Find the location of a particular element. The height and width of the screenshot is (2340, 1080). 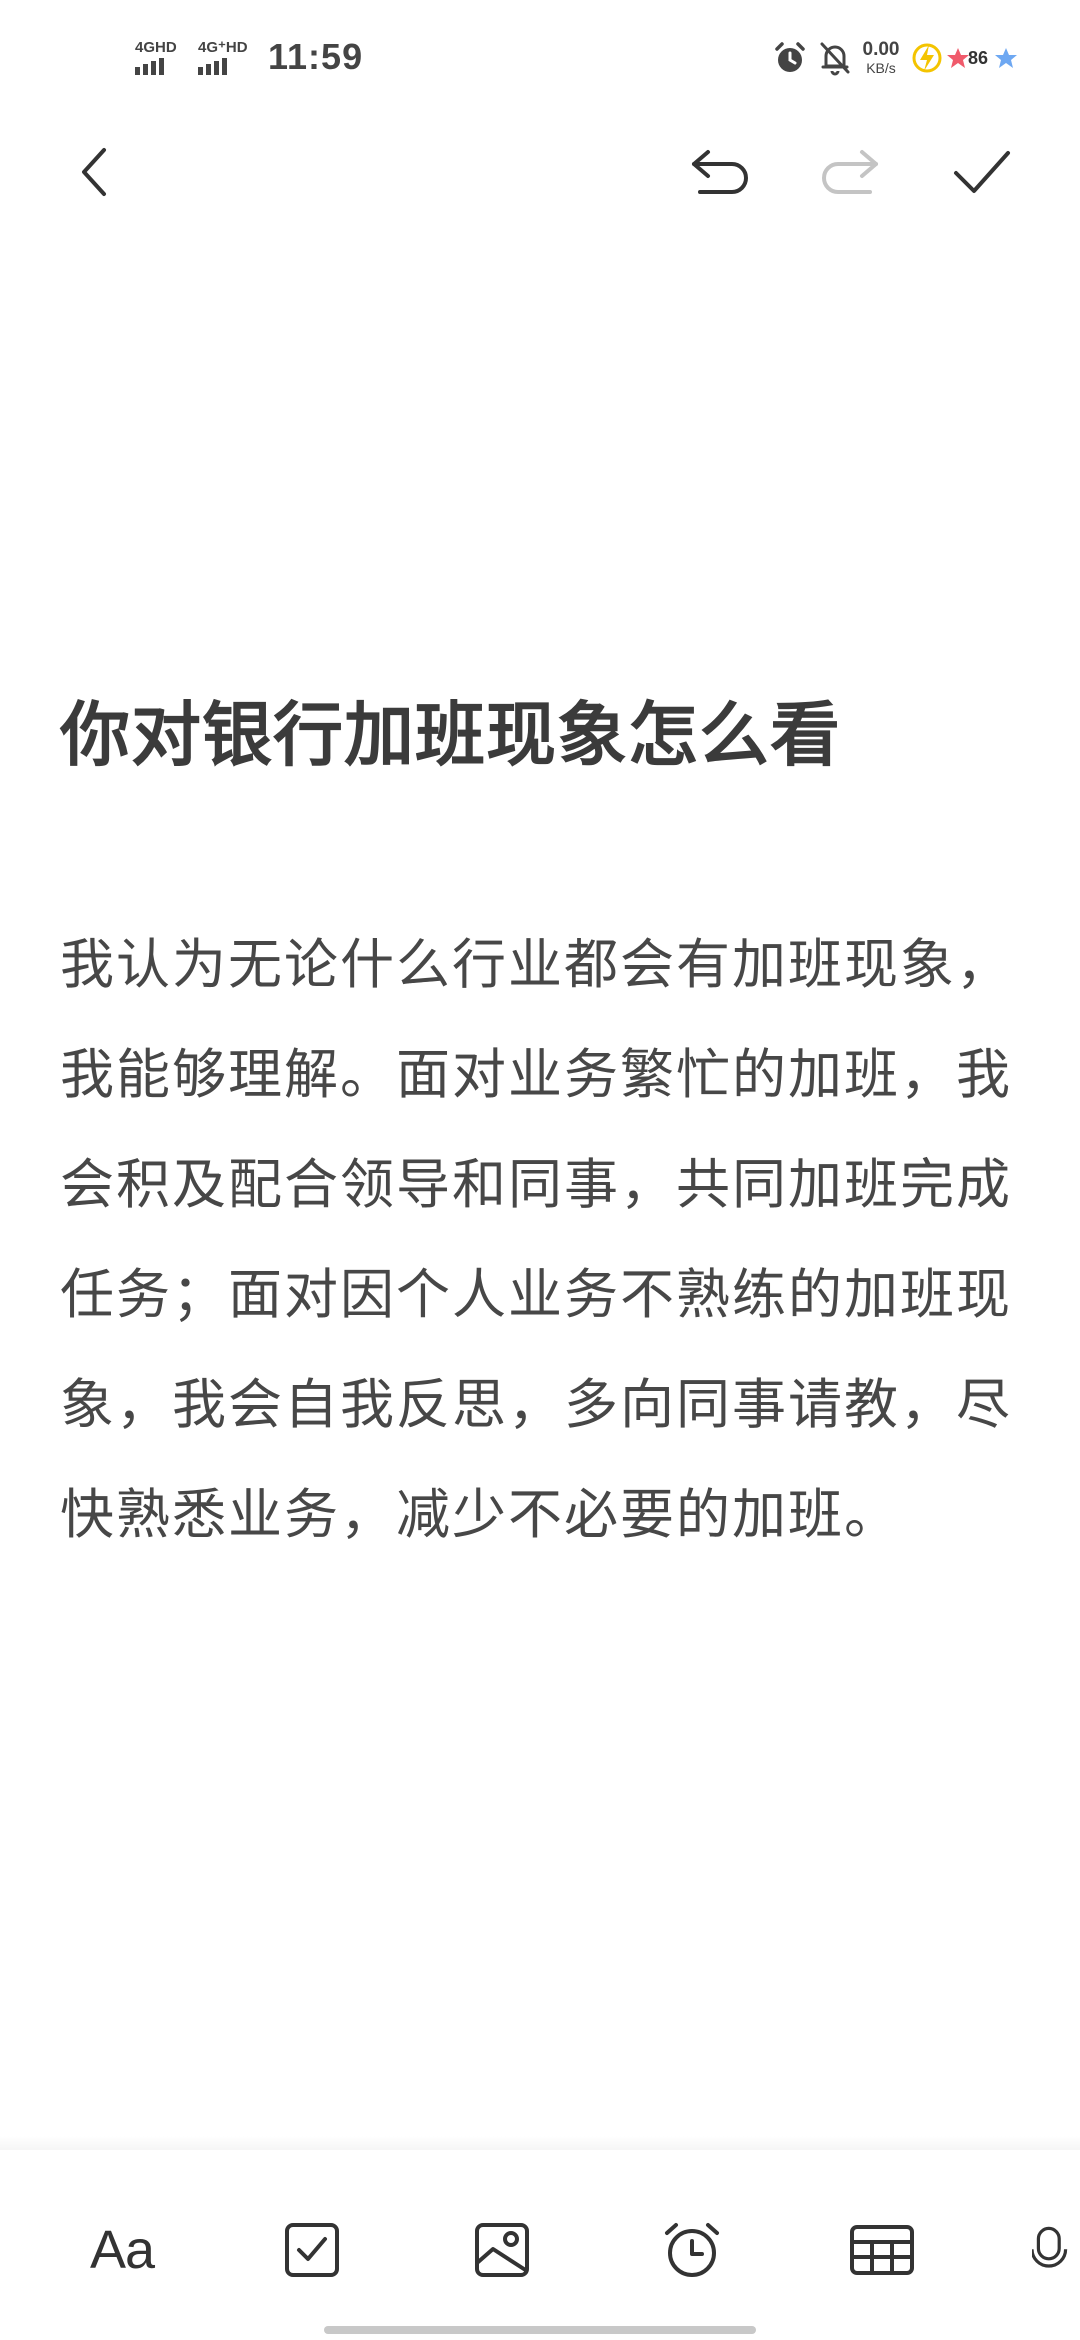

image-icon is located at coordinates (502, 2250).